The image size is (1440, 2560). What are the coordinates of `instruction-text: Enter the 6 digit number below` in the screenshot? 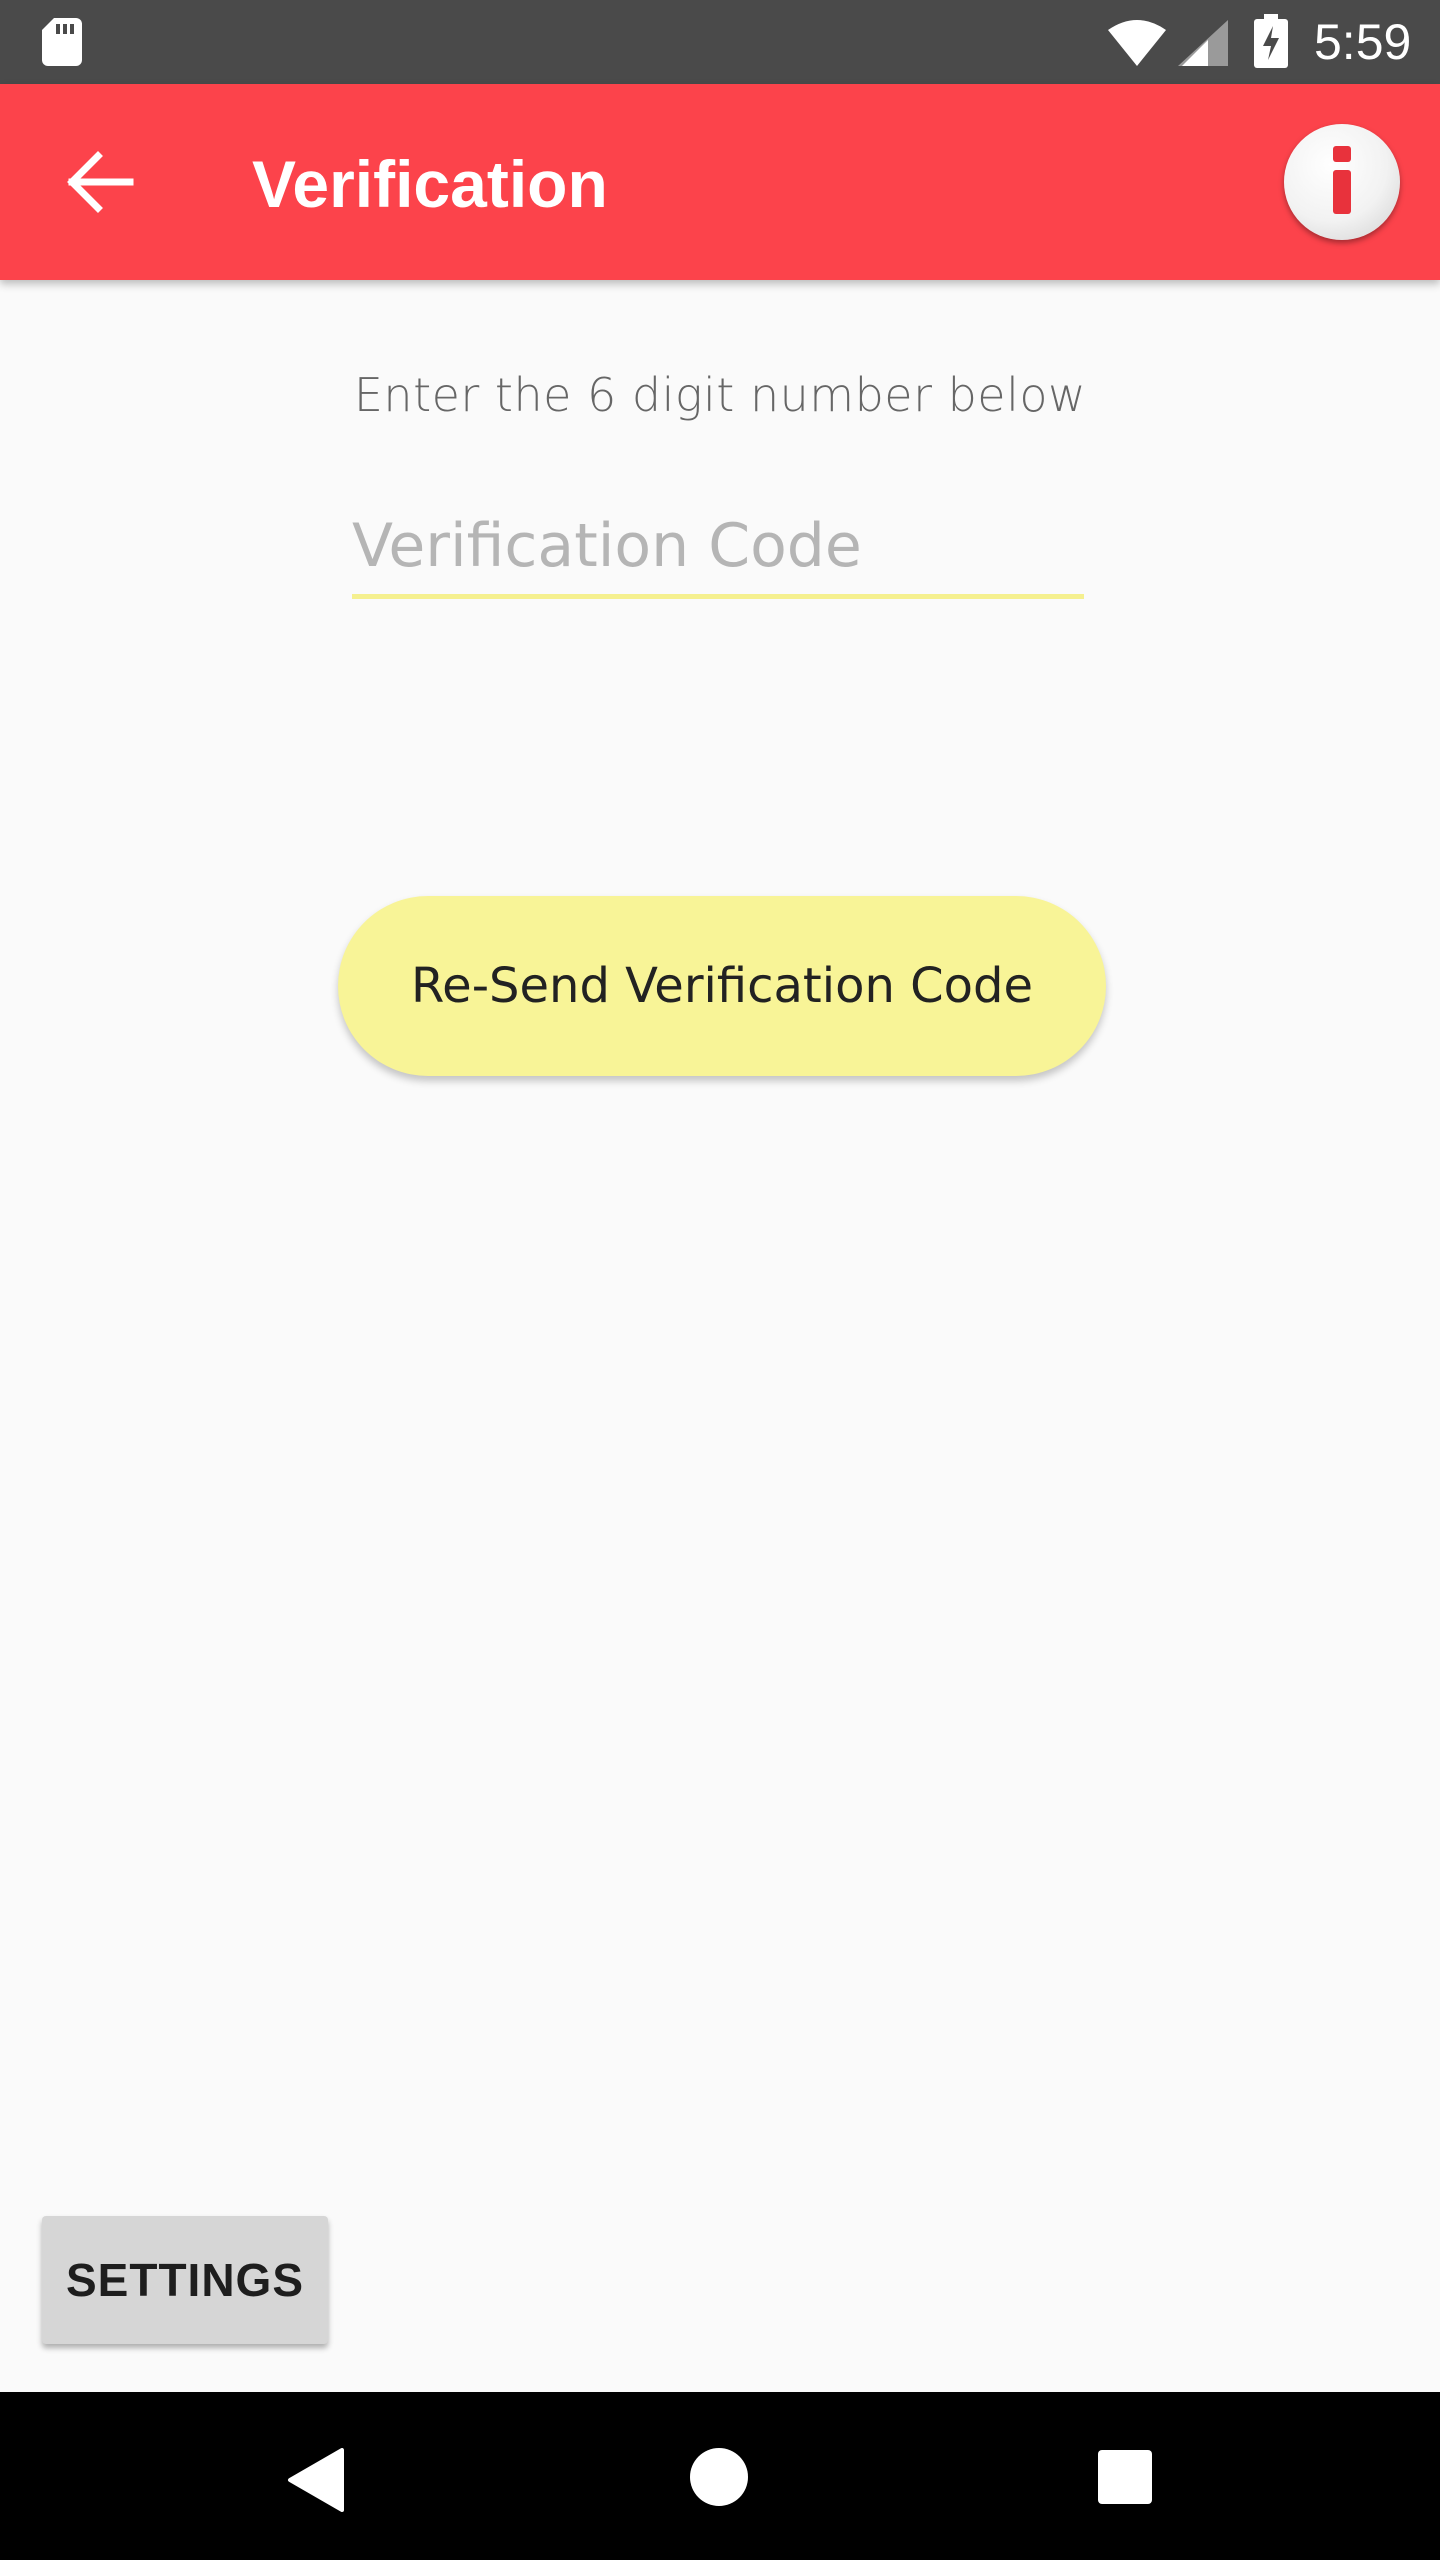 It's located at (720, 395).